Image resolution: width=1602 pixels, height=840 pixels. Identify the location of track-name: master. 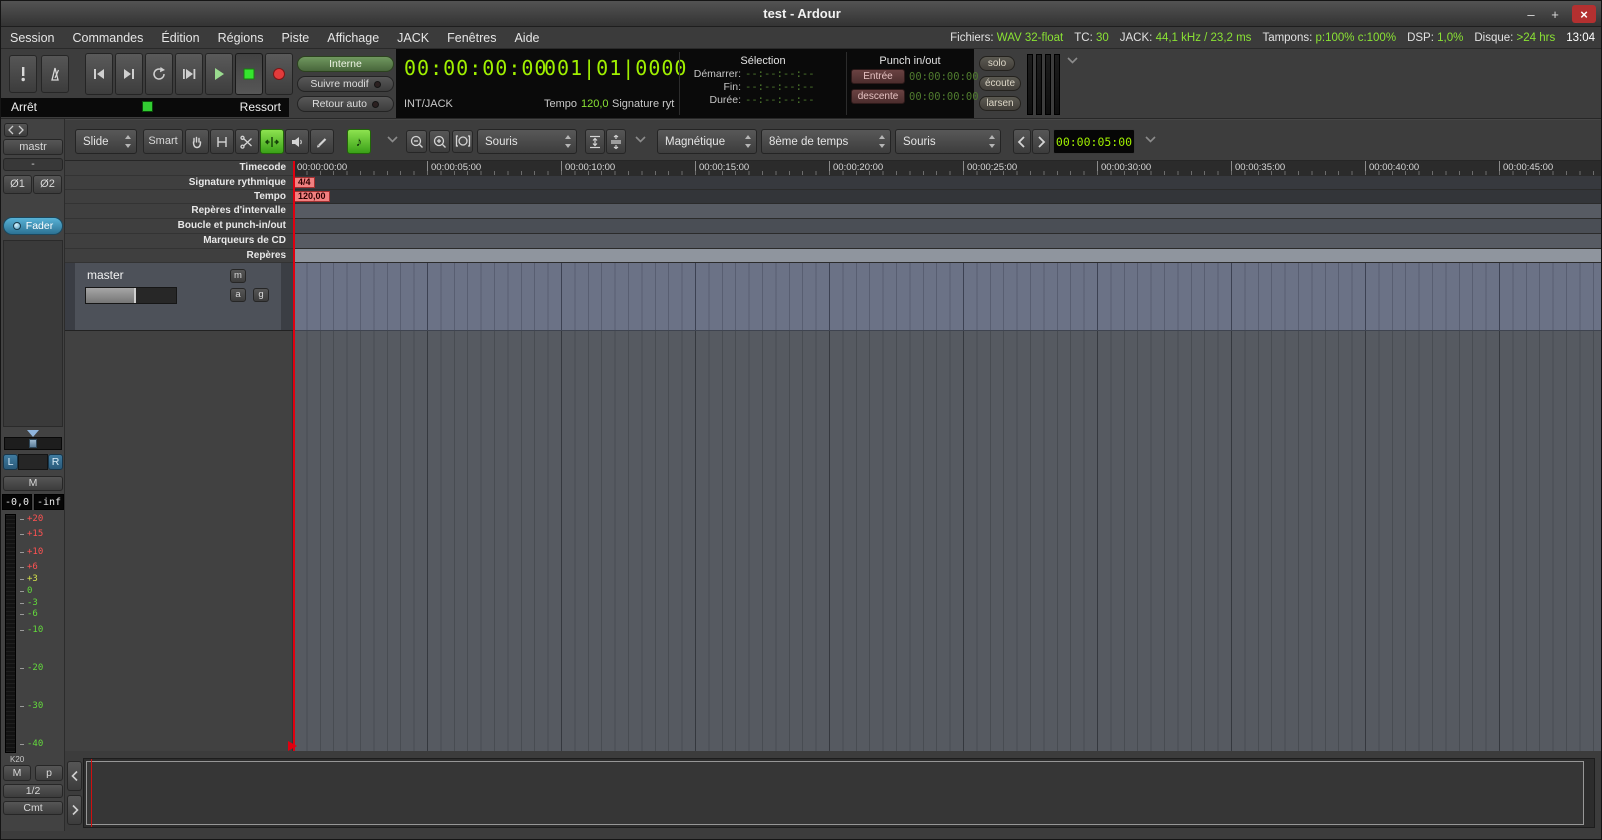
(105, 275).